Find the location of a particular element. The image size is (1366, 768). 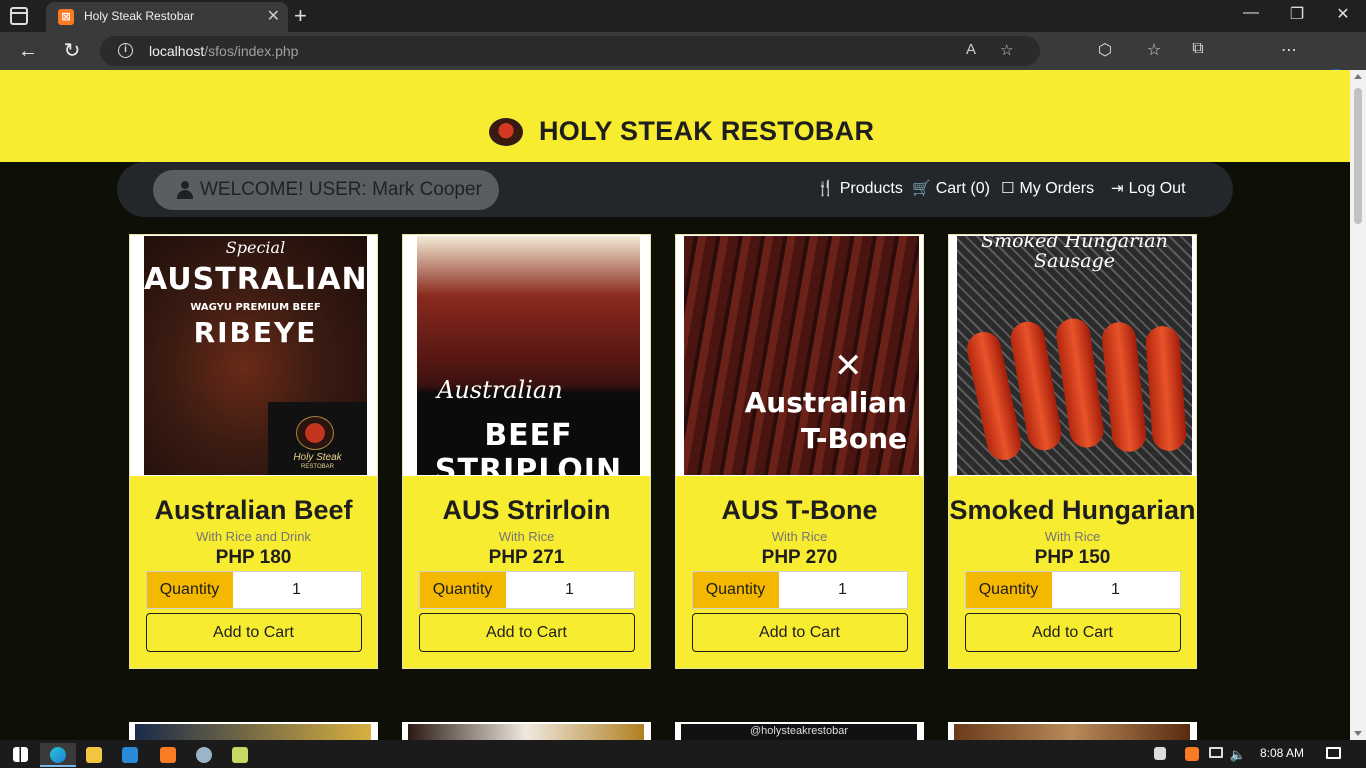

nav-products-label: Products is located at coordinates (871, 188).